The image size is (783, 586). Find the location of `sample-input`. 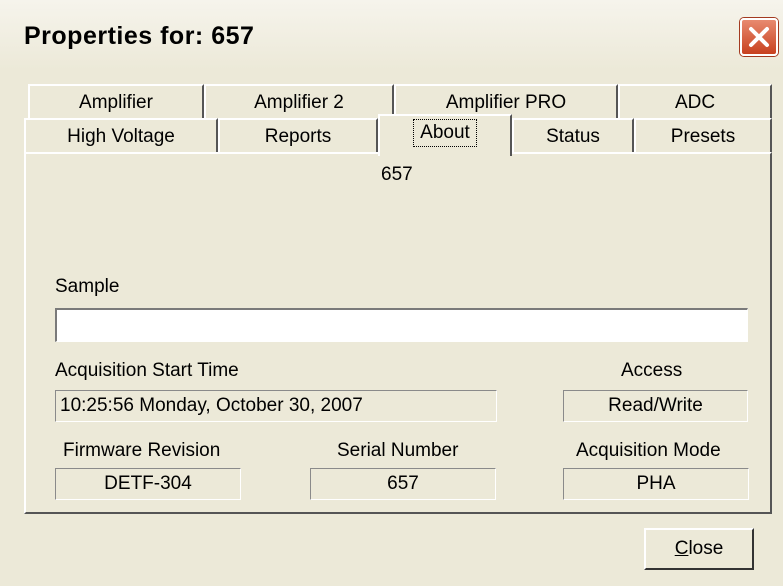

sample-input is located at coordinates (401, 325).